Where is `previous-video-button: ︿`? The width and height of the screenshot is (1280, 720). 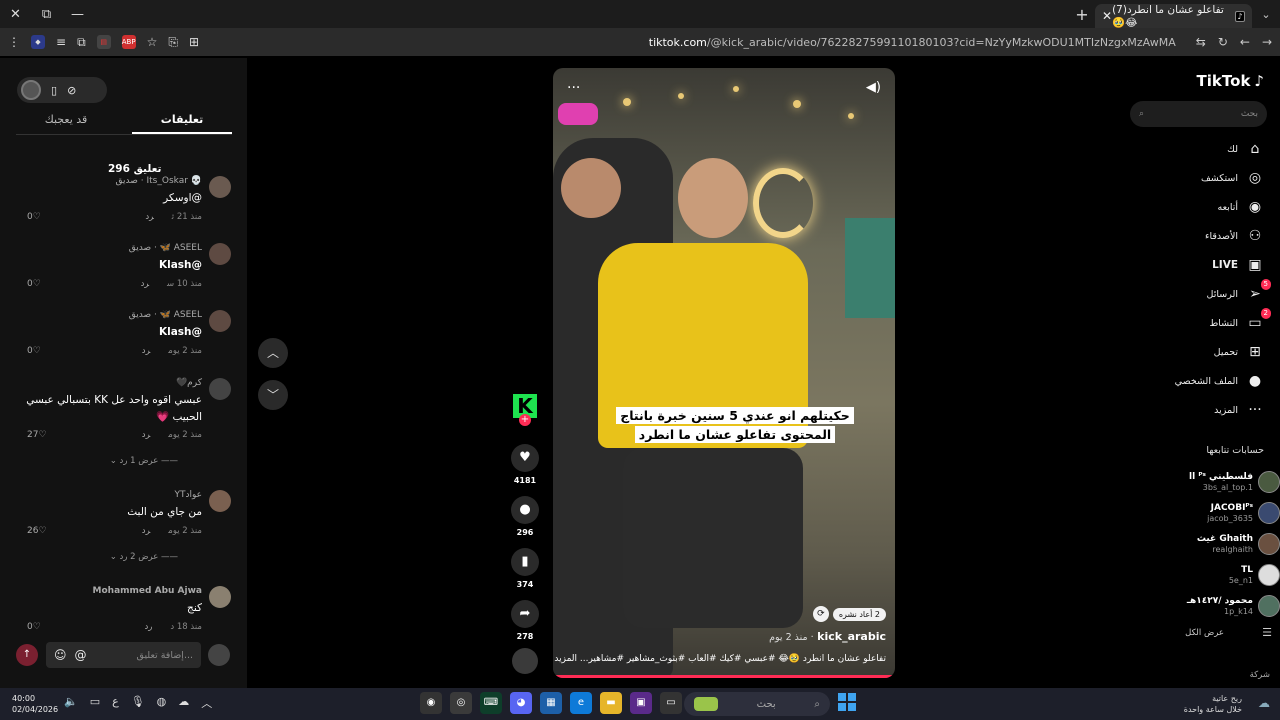 previous-video-button: ︿ is located at coordinates (273, 353).